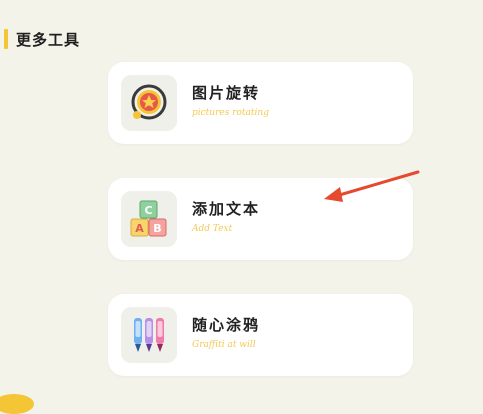  What do you see at coordinates (260, 335) in the screenshot?
I see `tool-card-graffiti: 随心涂鸦 Graffiti at will` at bounding box center [260, 335].